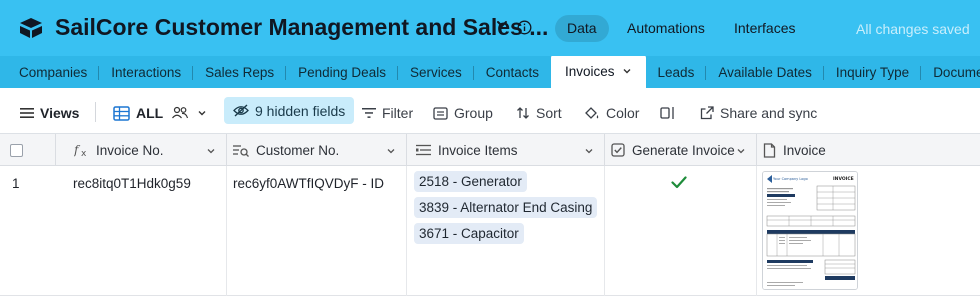  I want to click on view-name: ALL, so click(150, 113).